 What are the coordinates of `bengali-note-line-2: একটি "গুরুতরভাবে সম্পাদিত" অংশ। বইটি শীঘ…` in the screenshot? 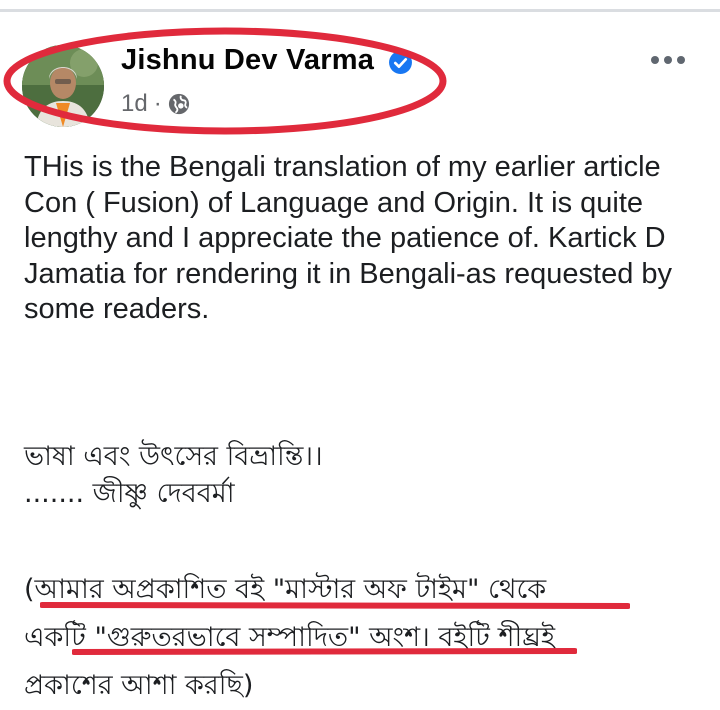 It's located at (290, 637).